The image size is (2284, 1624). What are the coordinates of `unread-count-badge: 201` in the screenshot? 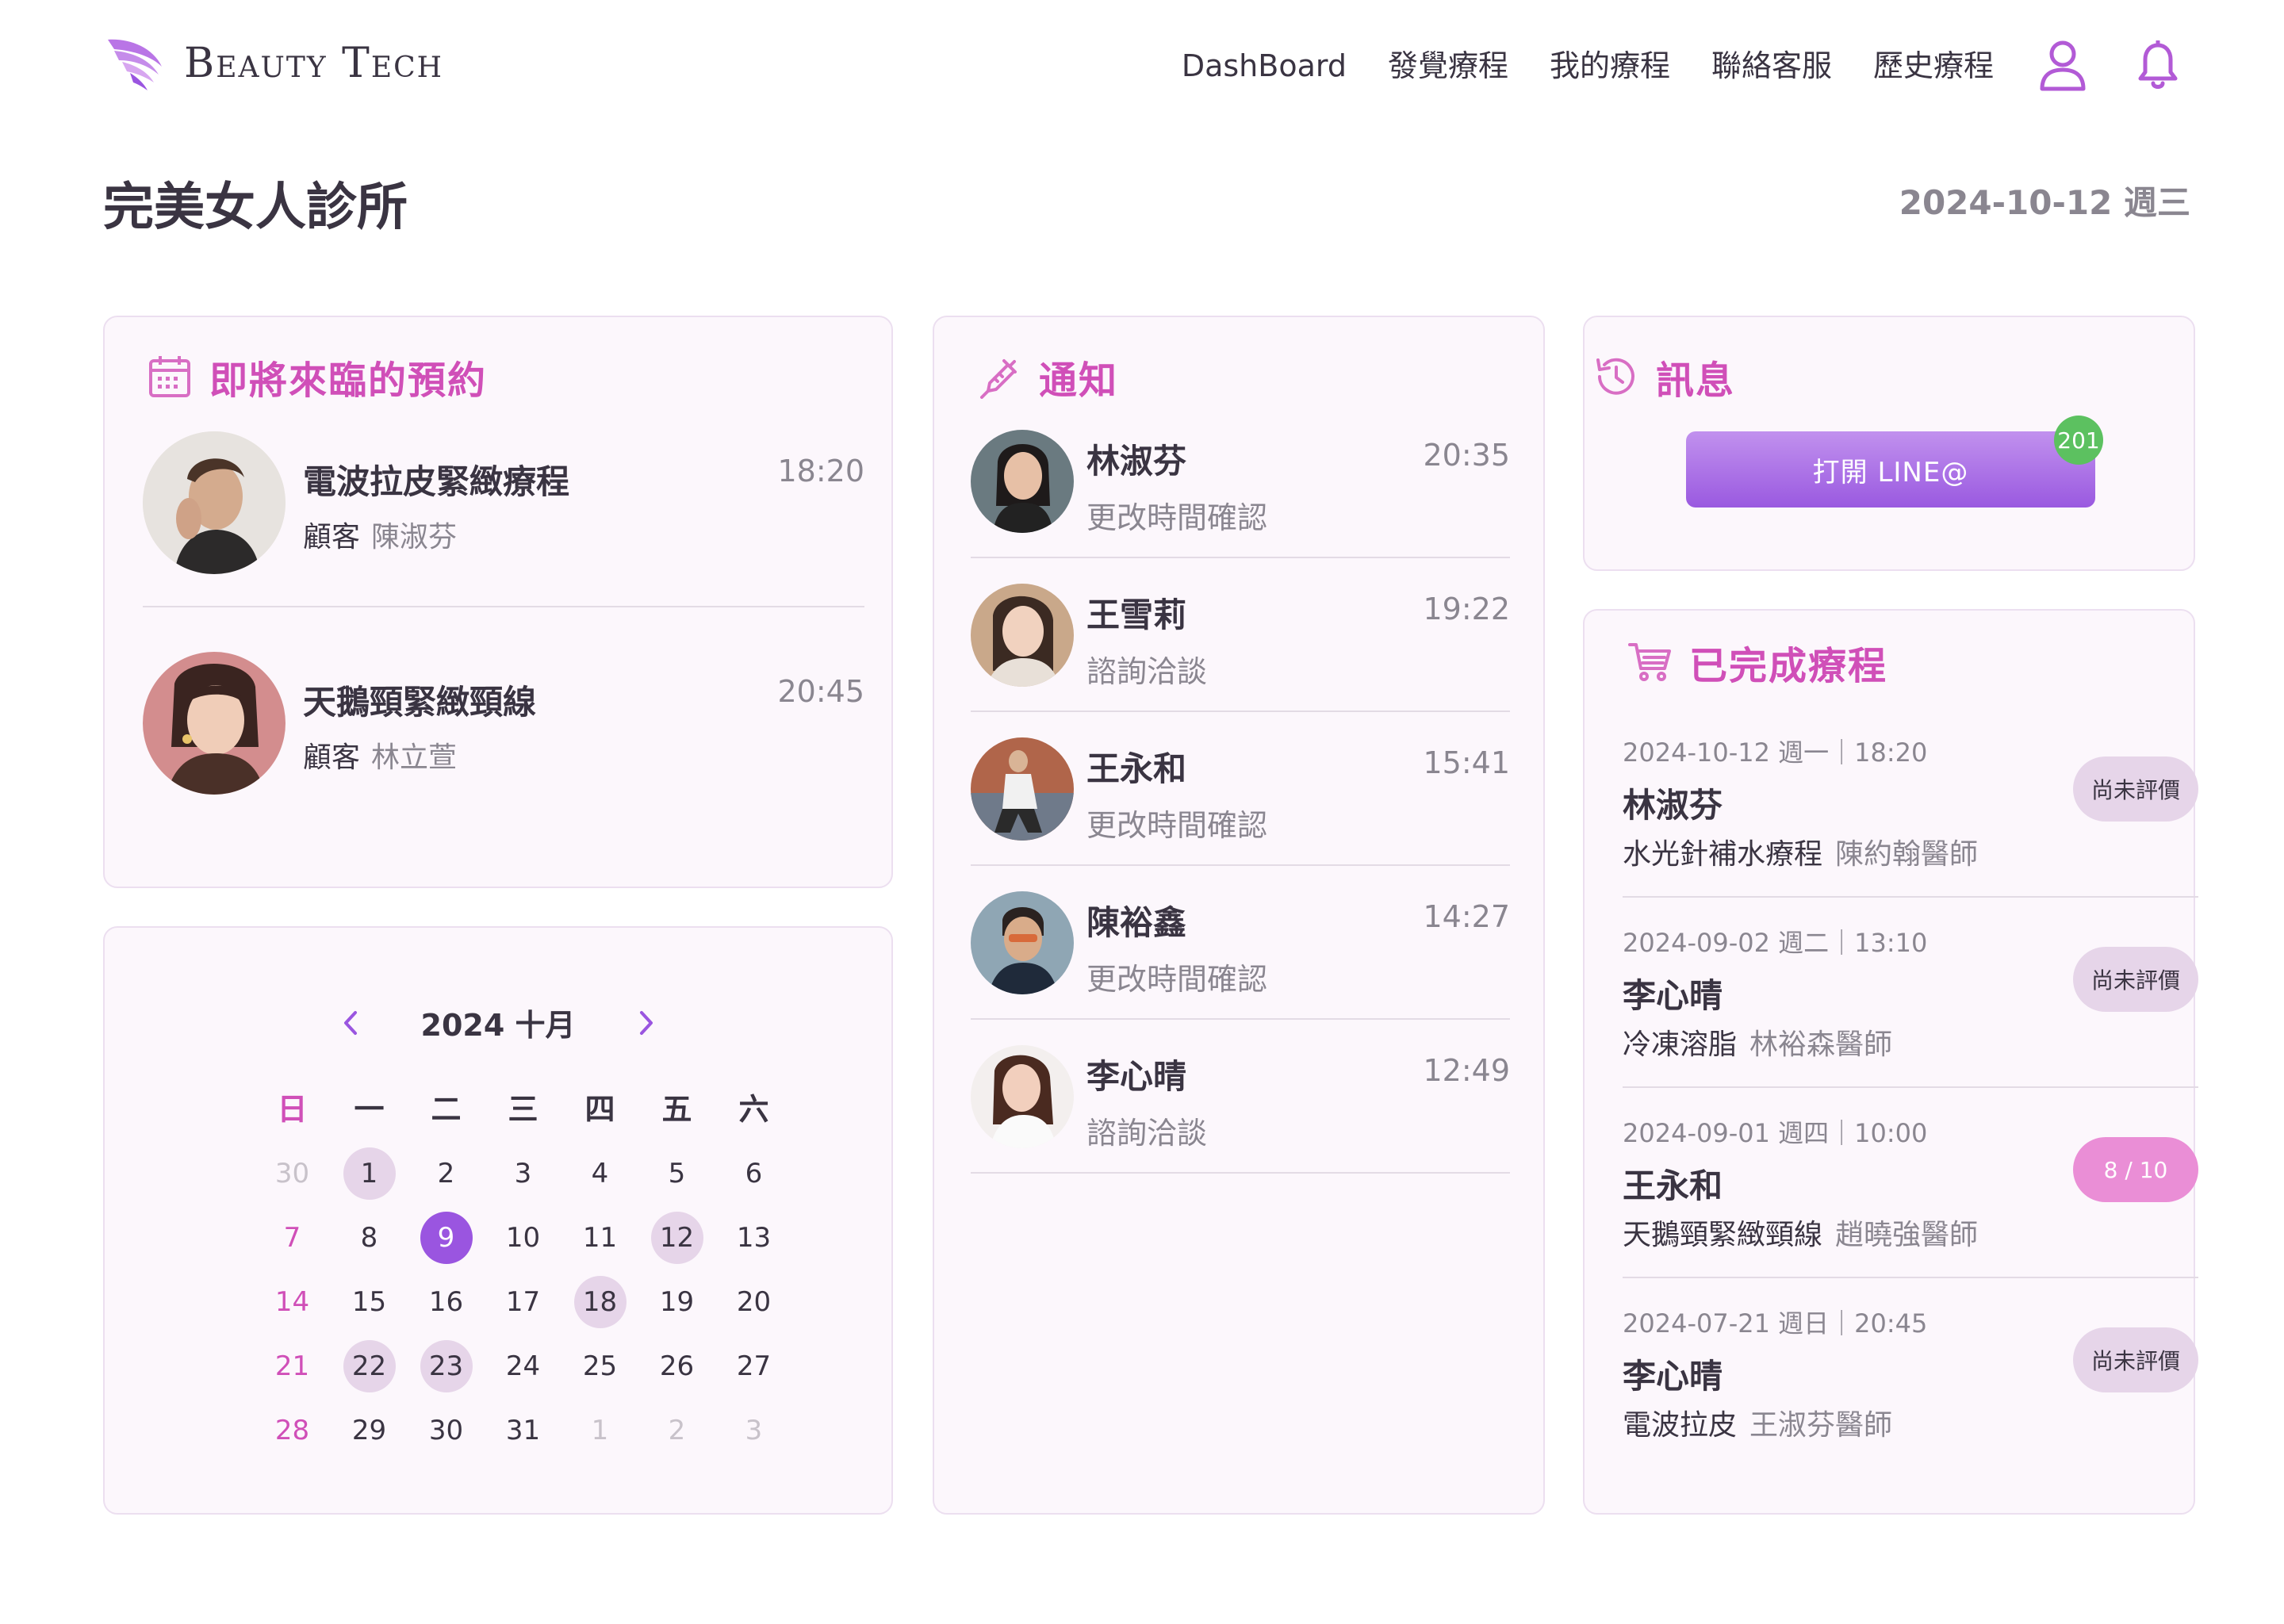 It's located at (2078, 440).